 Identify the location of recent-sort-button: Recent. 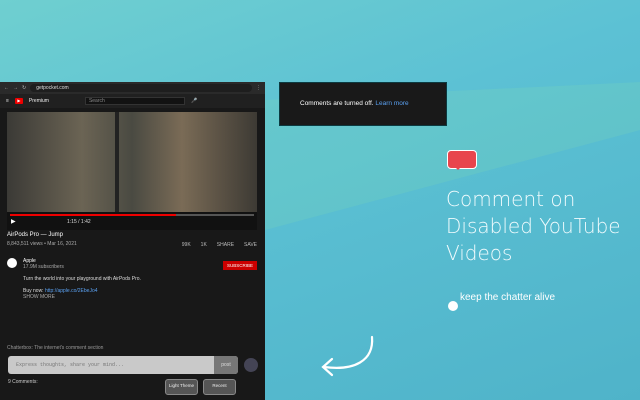
(219, 387).